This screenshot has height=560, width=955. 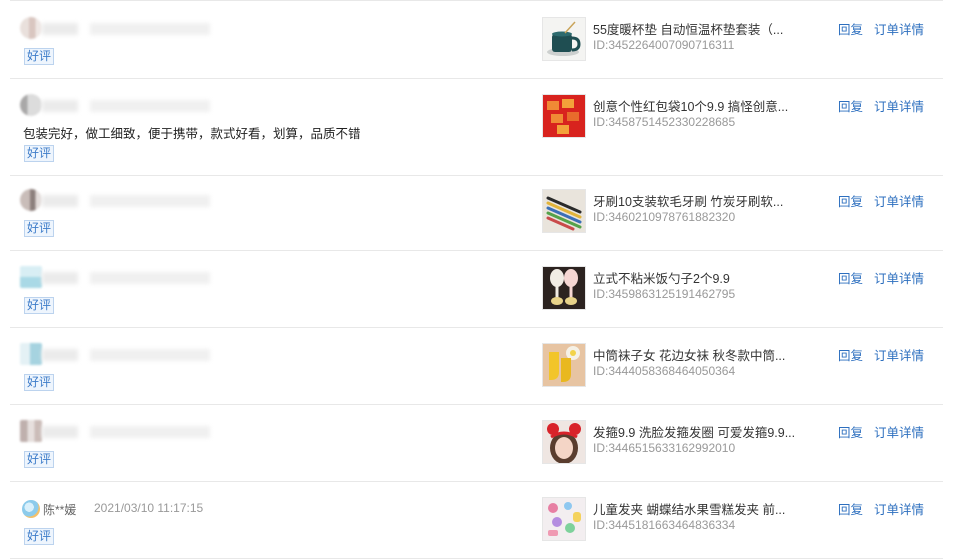 What do you see at coordinates (664, 122) in the screenshot?
I see `product-id: ID:3458751452330228685` at bounding box center [664, 122].